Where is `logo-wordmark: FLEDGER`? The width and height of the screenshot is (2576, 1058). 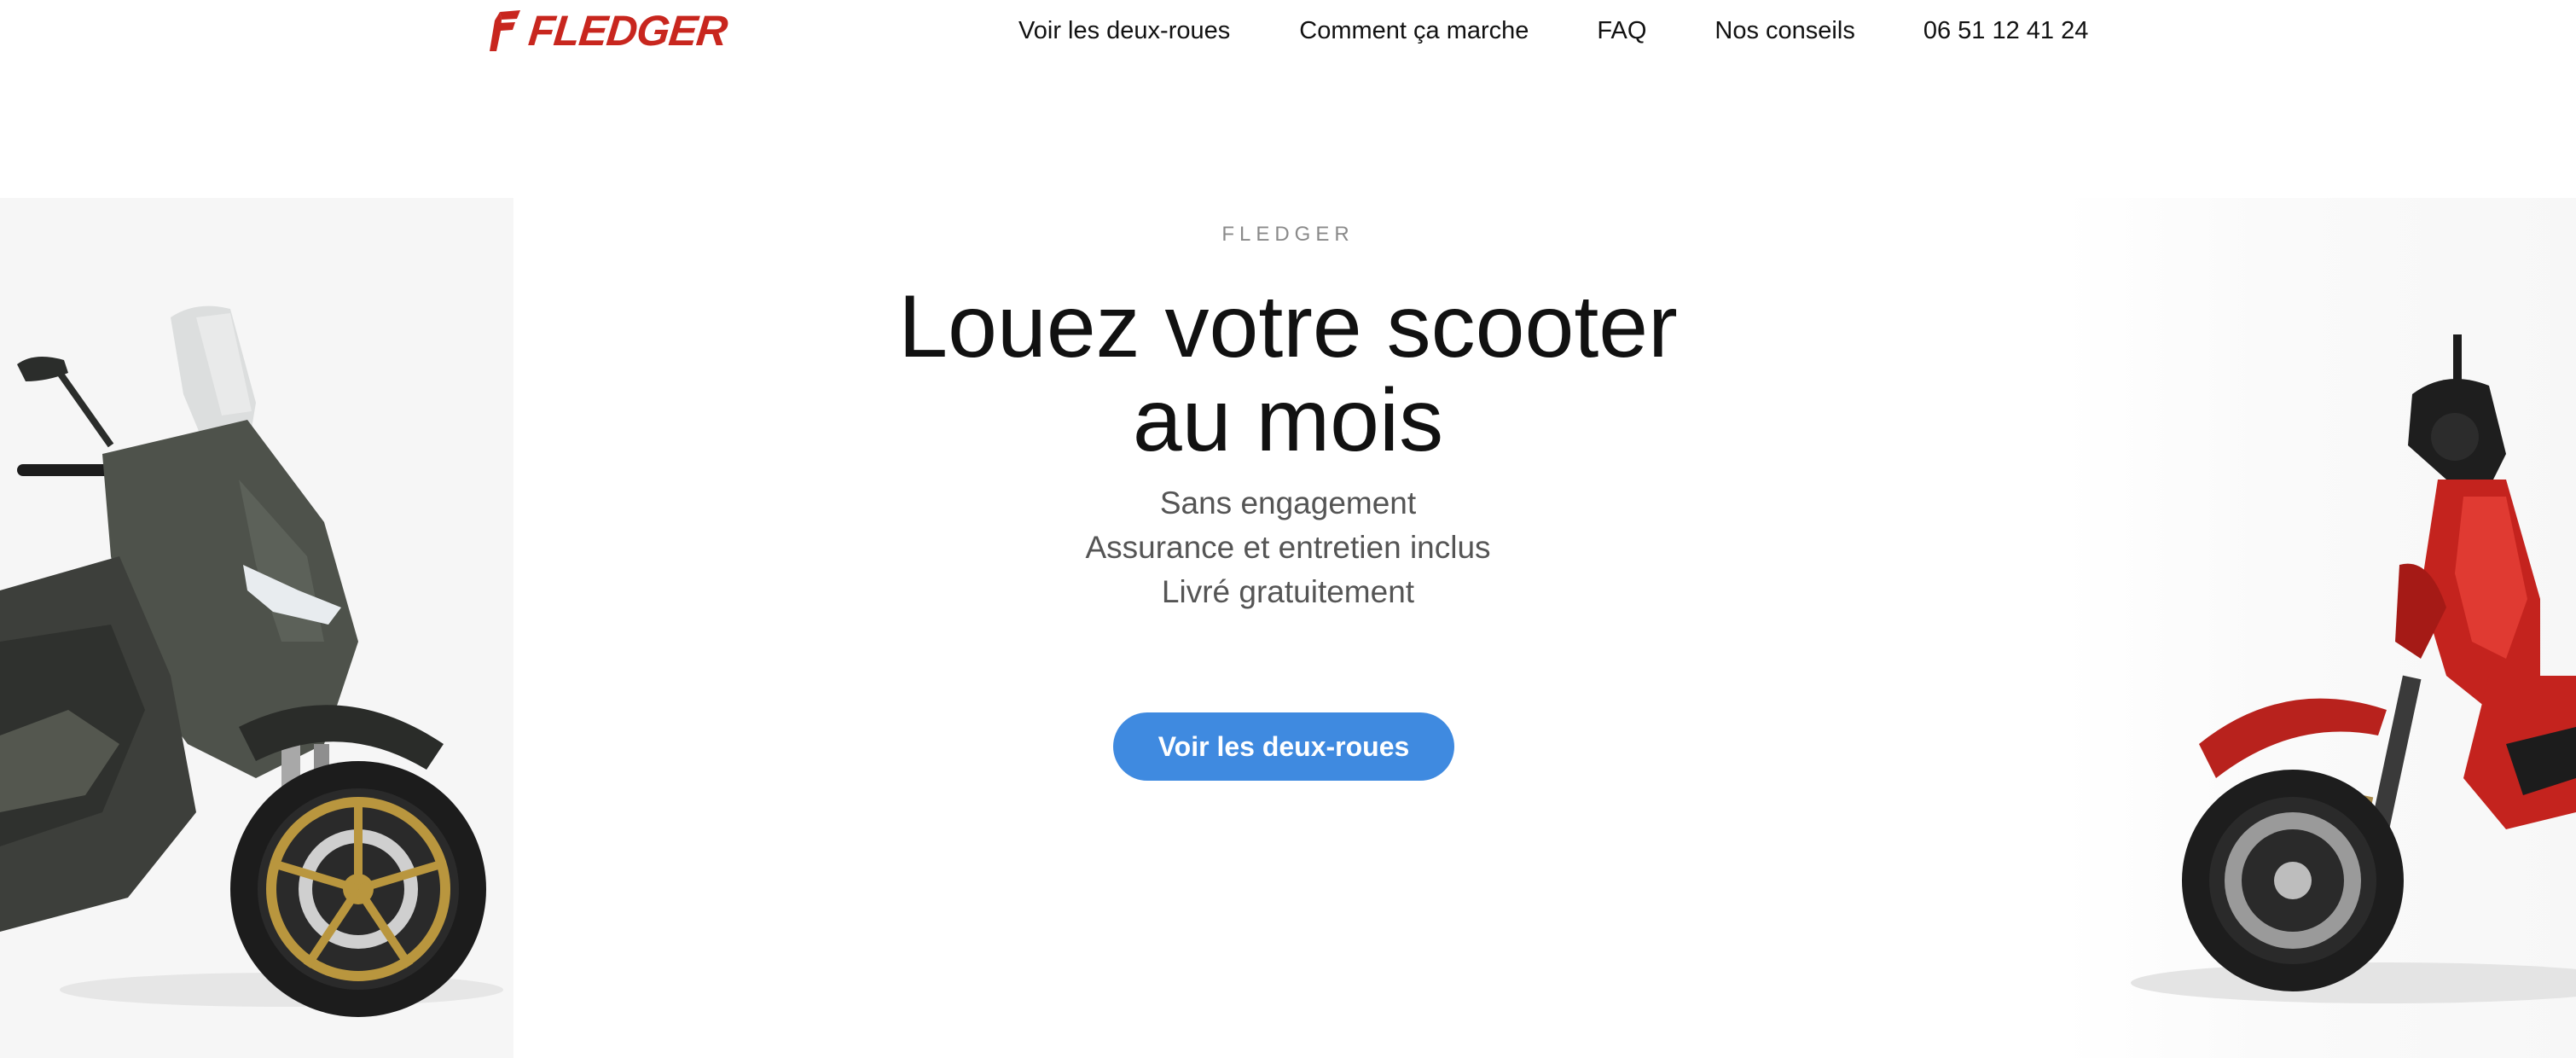 logo-wordmark: FLEDGER is located at coordinates (627, 31).